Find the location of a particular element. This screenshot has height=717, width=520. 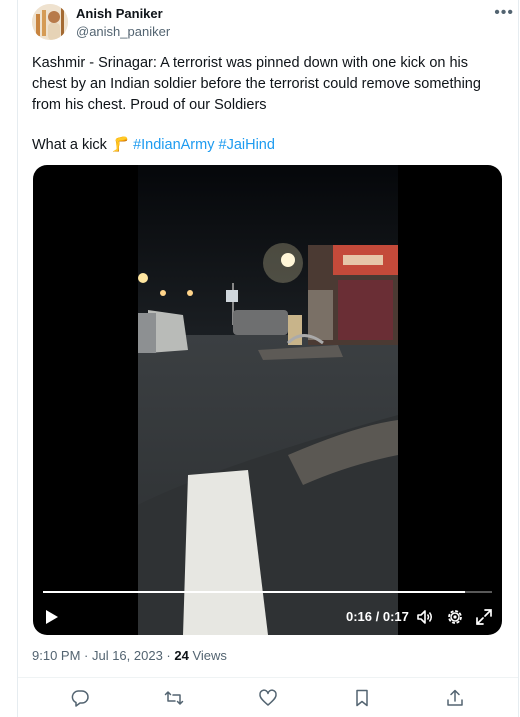

tweet-text-prefix: What a kick is located at coordinates (71, 145).